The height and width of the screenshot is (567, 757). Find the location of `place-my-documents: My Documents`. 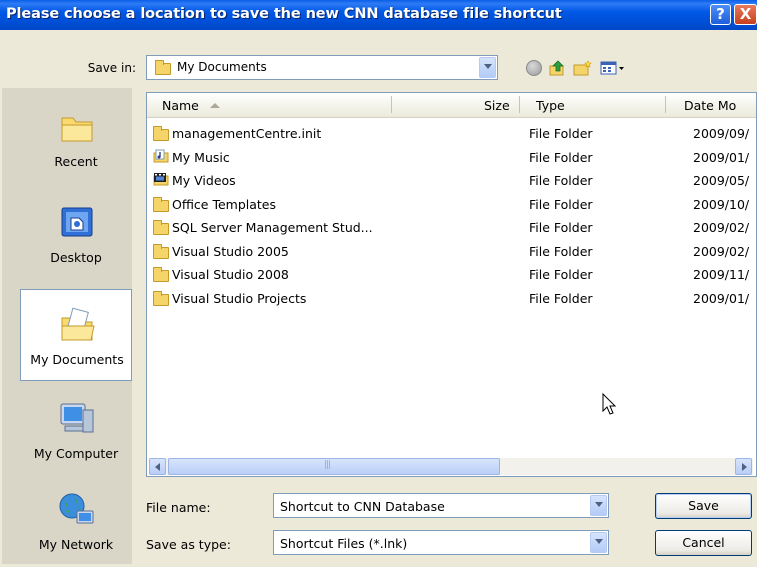

place-my-documents: My Documents is located at coordinates (76, 335).